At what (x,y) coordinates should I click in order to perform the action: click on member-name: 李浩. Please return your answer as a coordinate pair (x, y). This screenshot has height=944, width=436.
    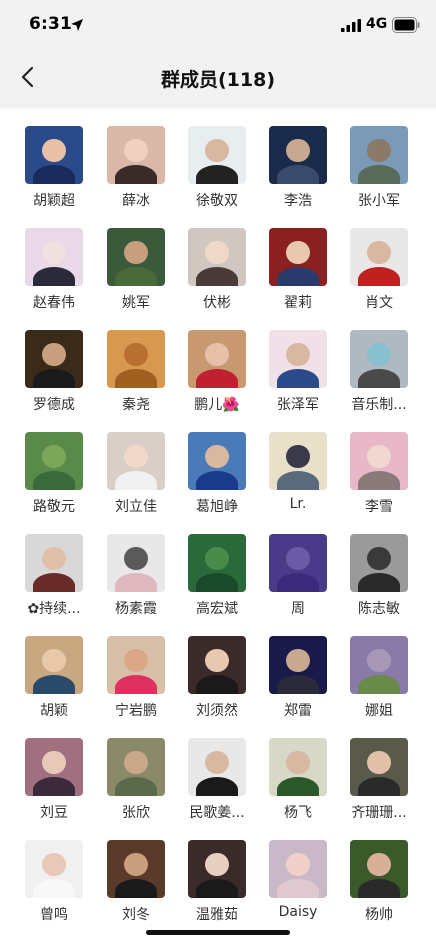
    Looking at the image, I should click on (298, 201).